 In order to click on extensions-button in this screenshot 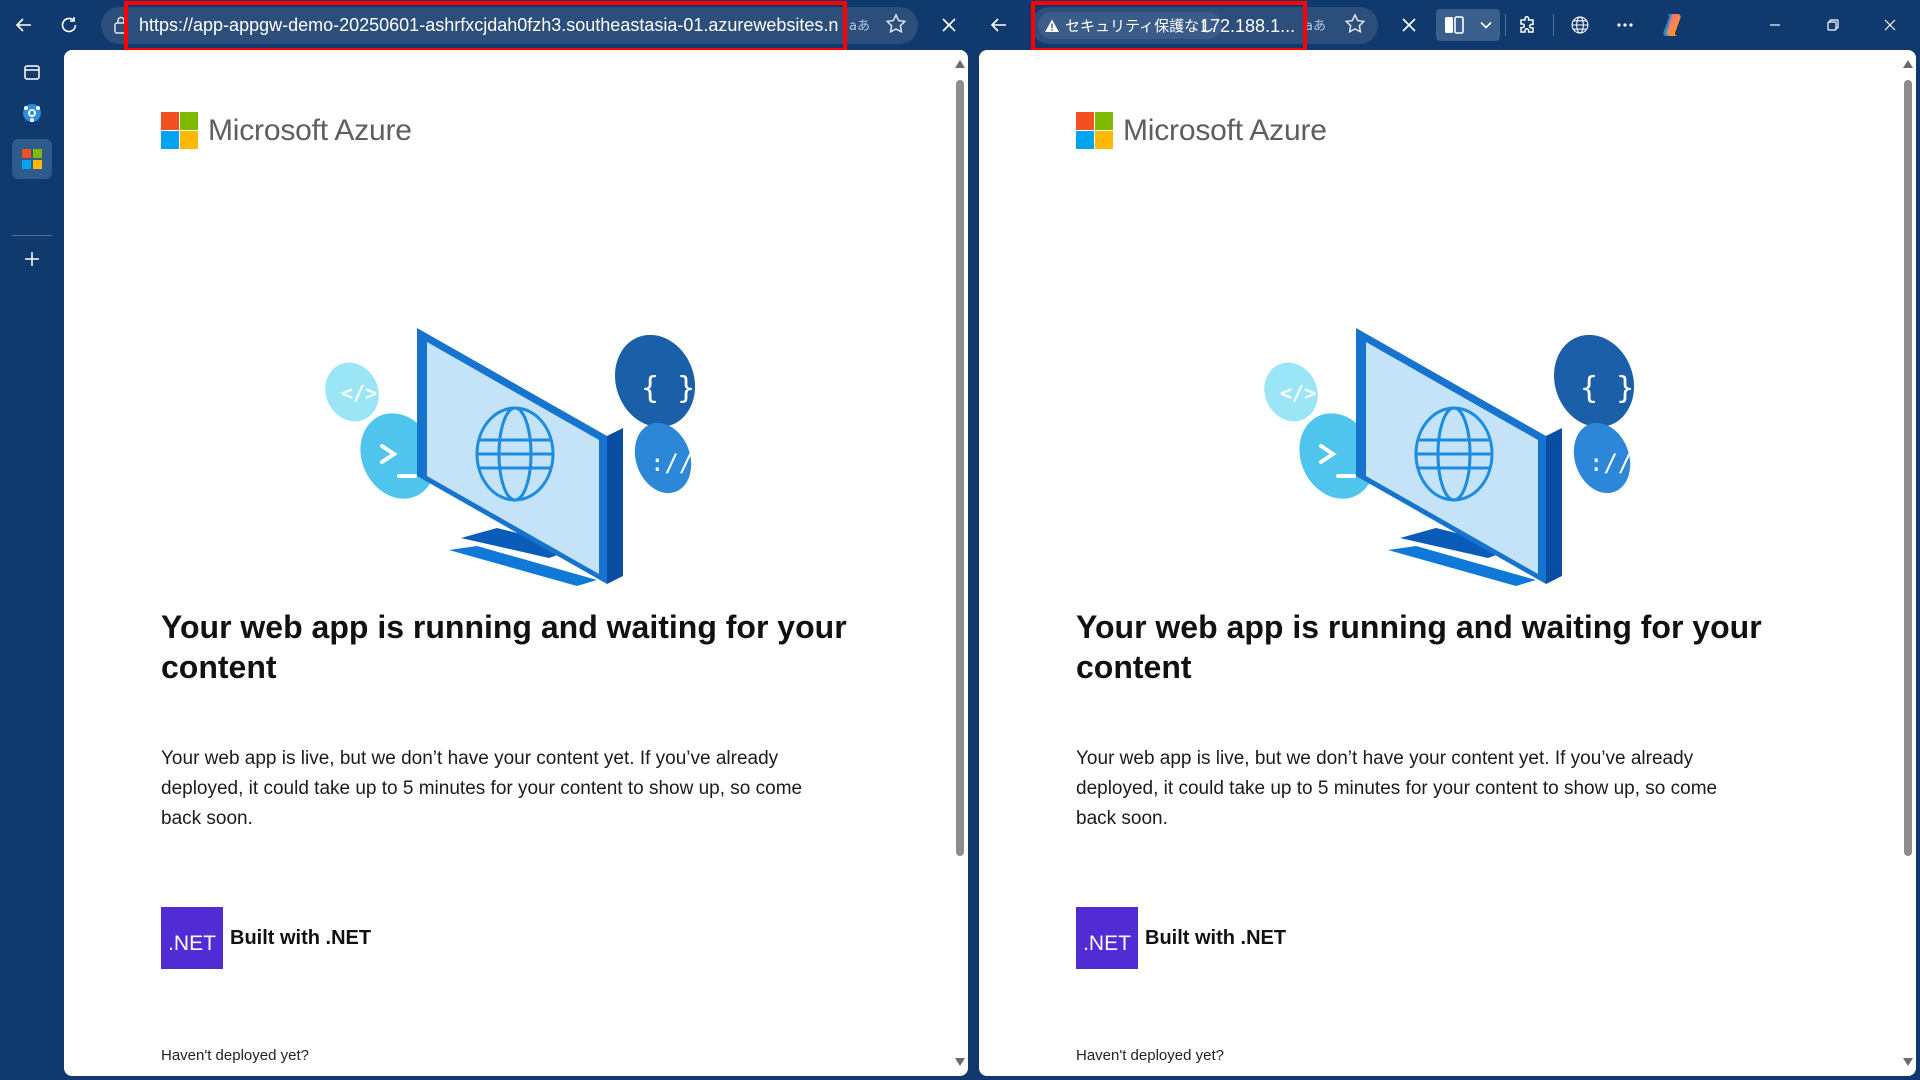, I will do `click(1528, 25)`.